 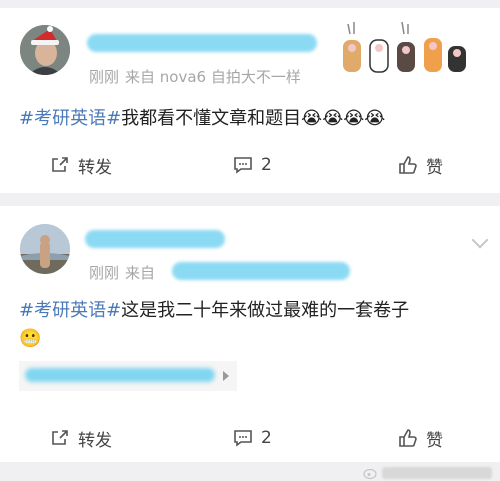 I want to click on post-emoji: 😬, so click(x=30, y=338).